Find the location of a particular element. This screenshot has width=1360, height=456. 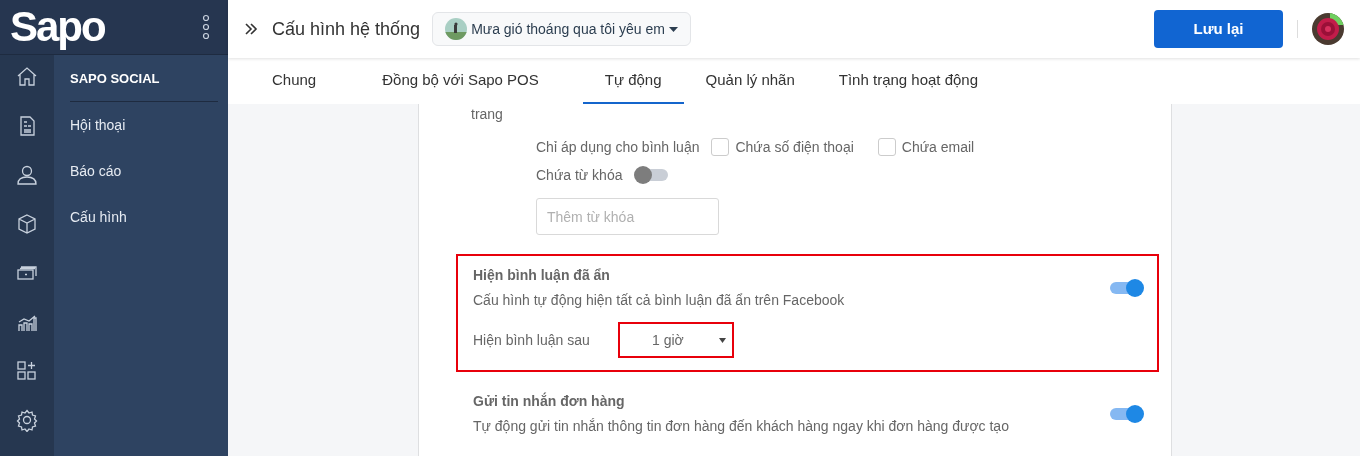

keyword-label: Chứa từ khóa is located at coordinates (579, 175).